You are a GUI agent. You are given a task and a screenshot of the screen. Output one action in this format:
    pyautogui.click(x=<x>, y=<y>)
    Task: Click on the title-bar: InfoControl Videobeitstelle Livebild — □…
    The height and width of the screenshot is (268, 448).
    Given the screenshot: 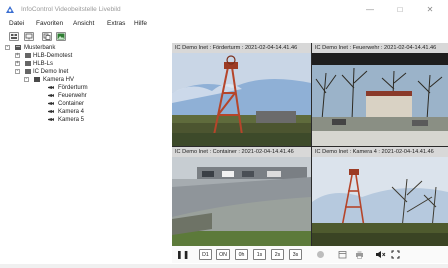 What is the action you would take?
    pyautogui.click(x=224, y=9)
    